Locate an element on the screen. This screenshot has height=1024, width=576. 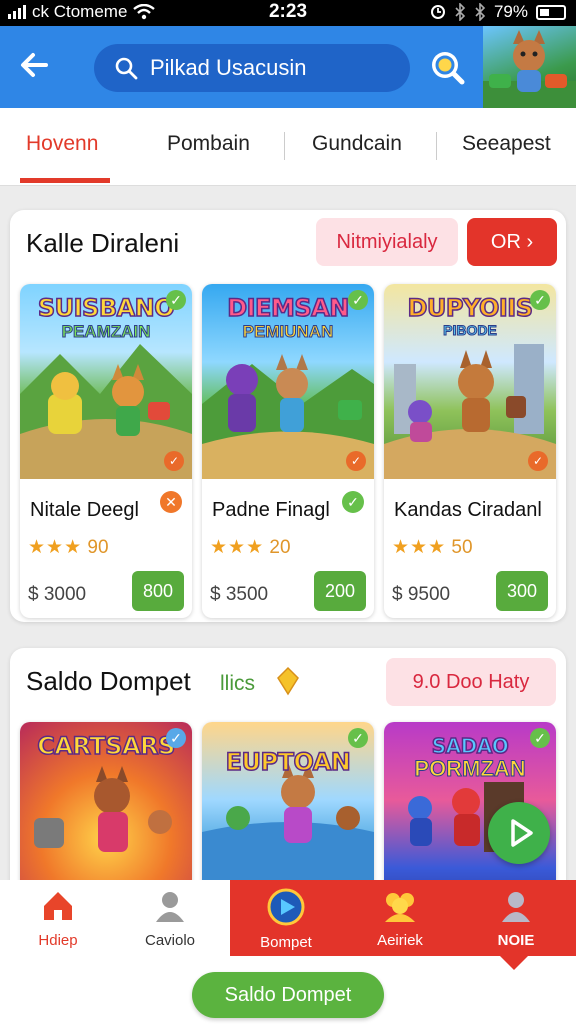
game-card: EUPTOAN ✓ is located at coordinates (288, 810).